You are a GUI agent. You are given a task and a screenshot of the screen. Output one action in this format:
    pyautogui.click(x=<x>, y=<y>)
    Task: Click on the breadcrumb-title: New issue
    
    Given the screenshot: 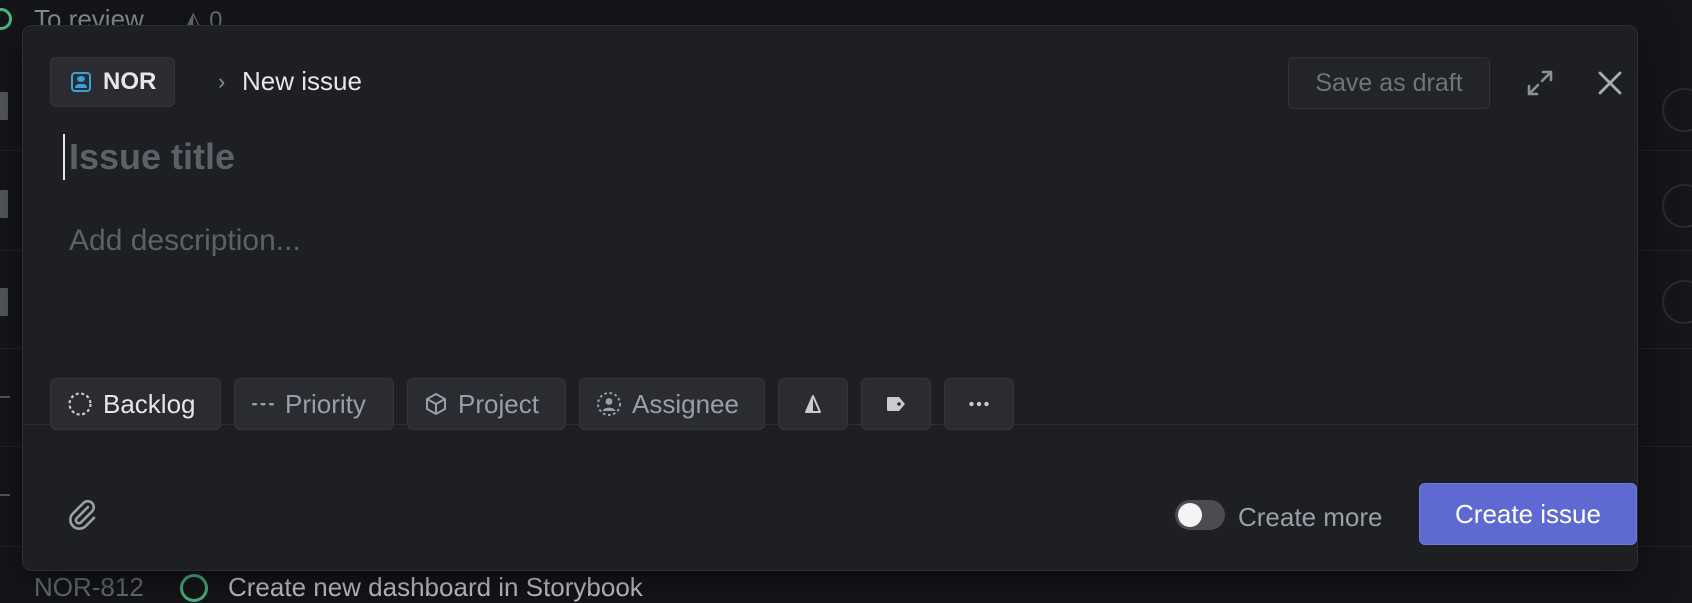 What is the action you would take?
    pyautogui.click(x=302, y=81)
    